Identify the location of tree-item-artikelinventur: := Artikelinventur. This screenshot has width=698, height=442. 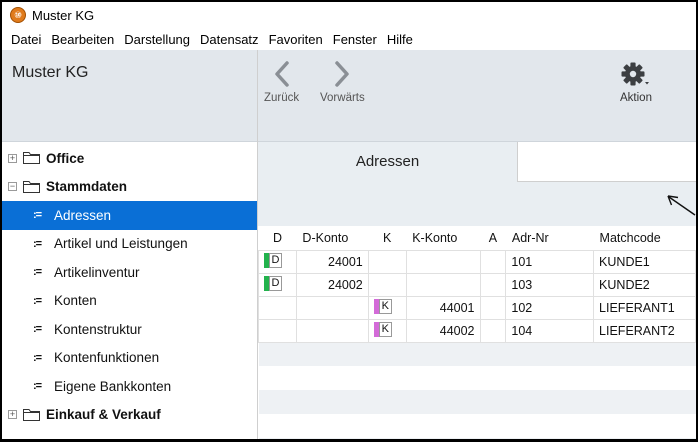
(129, 272).